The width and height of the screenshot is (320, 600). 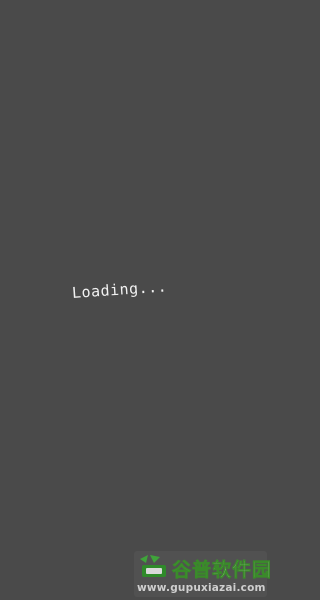 I want to click on watermark: 谷普软件园 www.gupuxiazai.com, so click(x=202, y=574).